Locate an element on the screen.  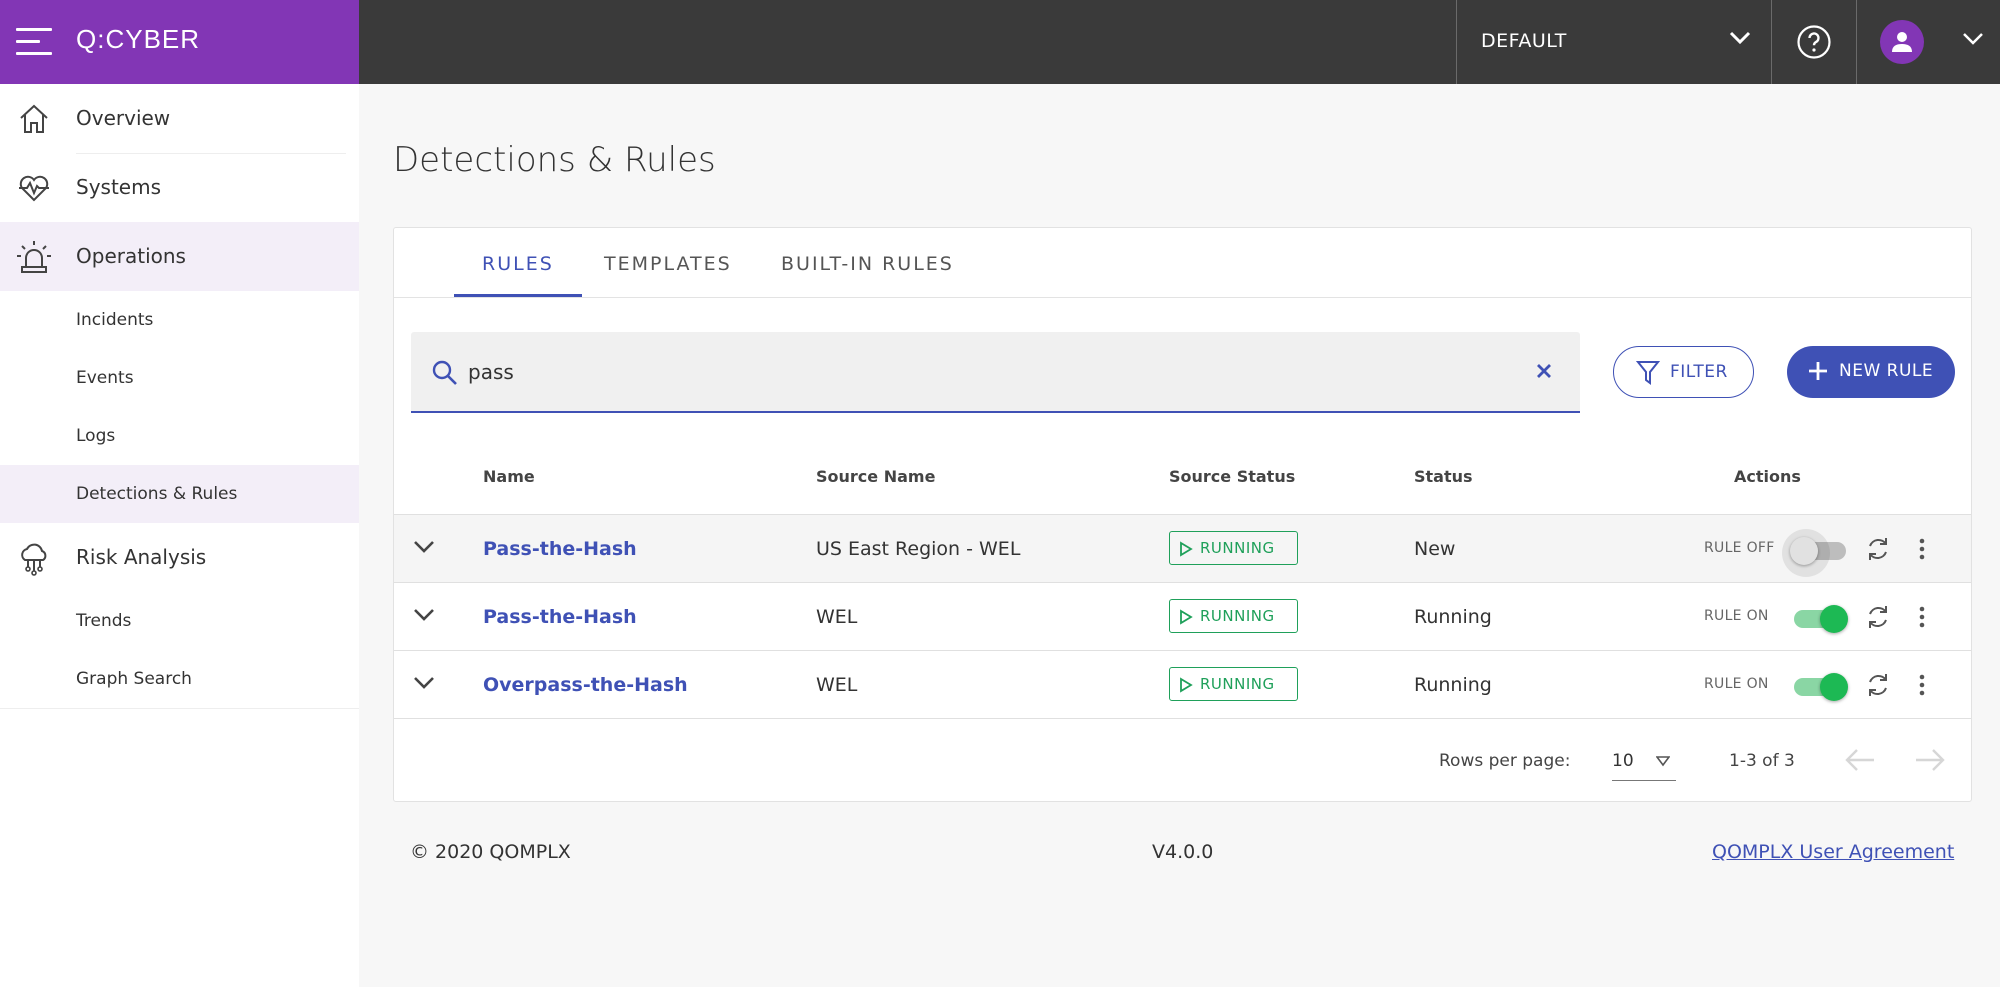
arrow-right-icon is located at coordinates (1930, 760).